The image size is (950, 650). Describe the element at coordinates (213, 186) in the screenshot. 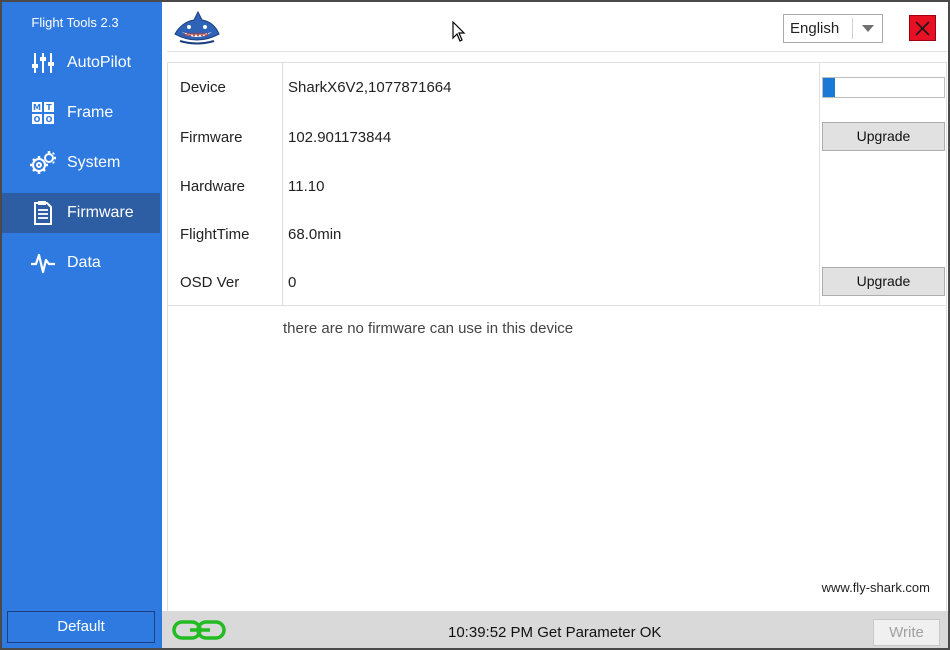

I see `hardware-label: Hardware` at that location.